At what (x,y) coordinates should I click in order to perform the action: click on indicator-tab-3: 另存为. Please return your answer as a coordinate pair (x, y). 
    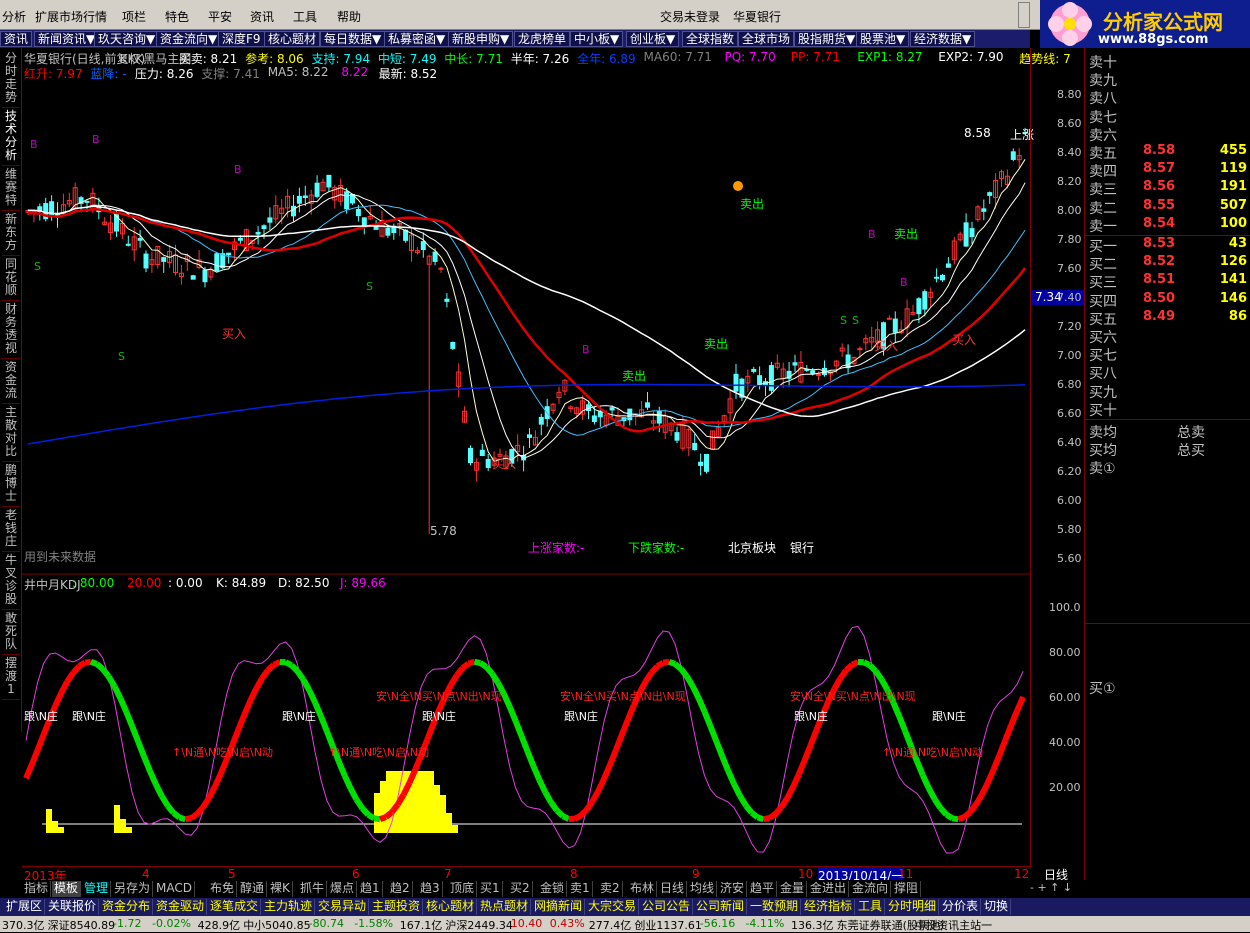
    Looking at the image, I should click on (132, 889).